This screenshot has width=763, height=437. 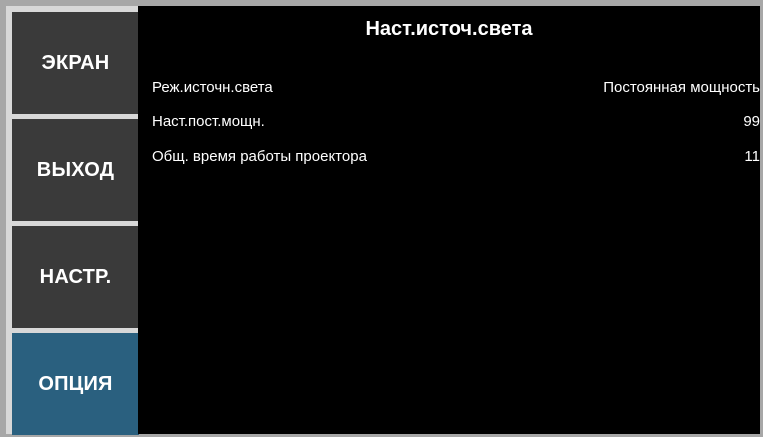 I want to click on light-source-mode-value: Постоянная мощность, so click(x=681, y=87).